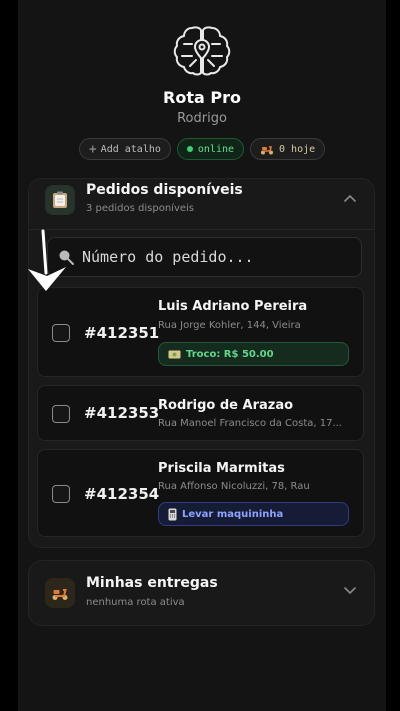 The image size is (400, 711). Describe the element at coordinates (350, 591) in the screenshot. I see `chevron-down-icon` at that location.